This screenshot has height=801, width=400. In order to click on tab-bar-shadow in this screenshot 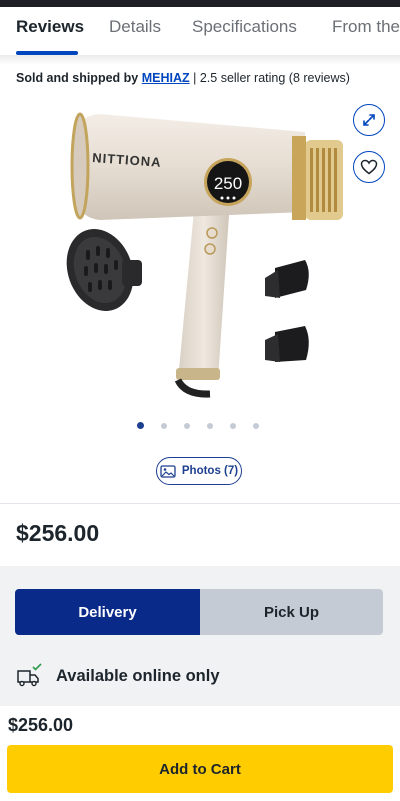, I will do `click(200, 60)`.